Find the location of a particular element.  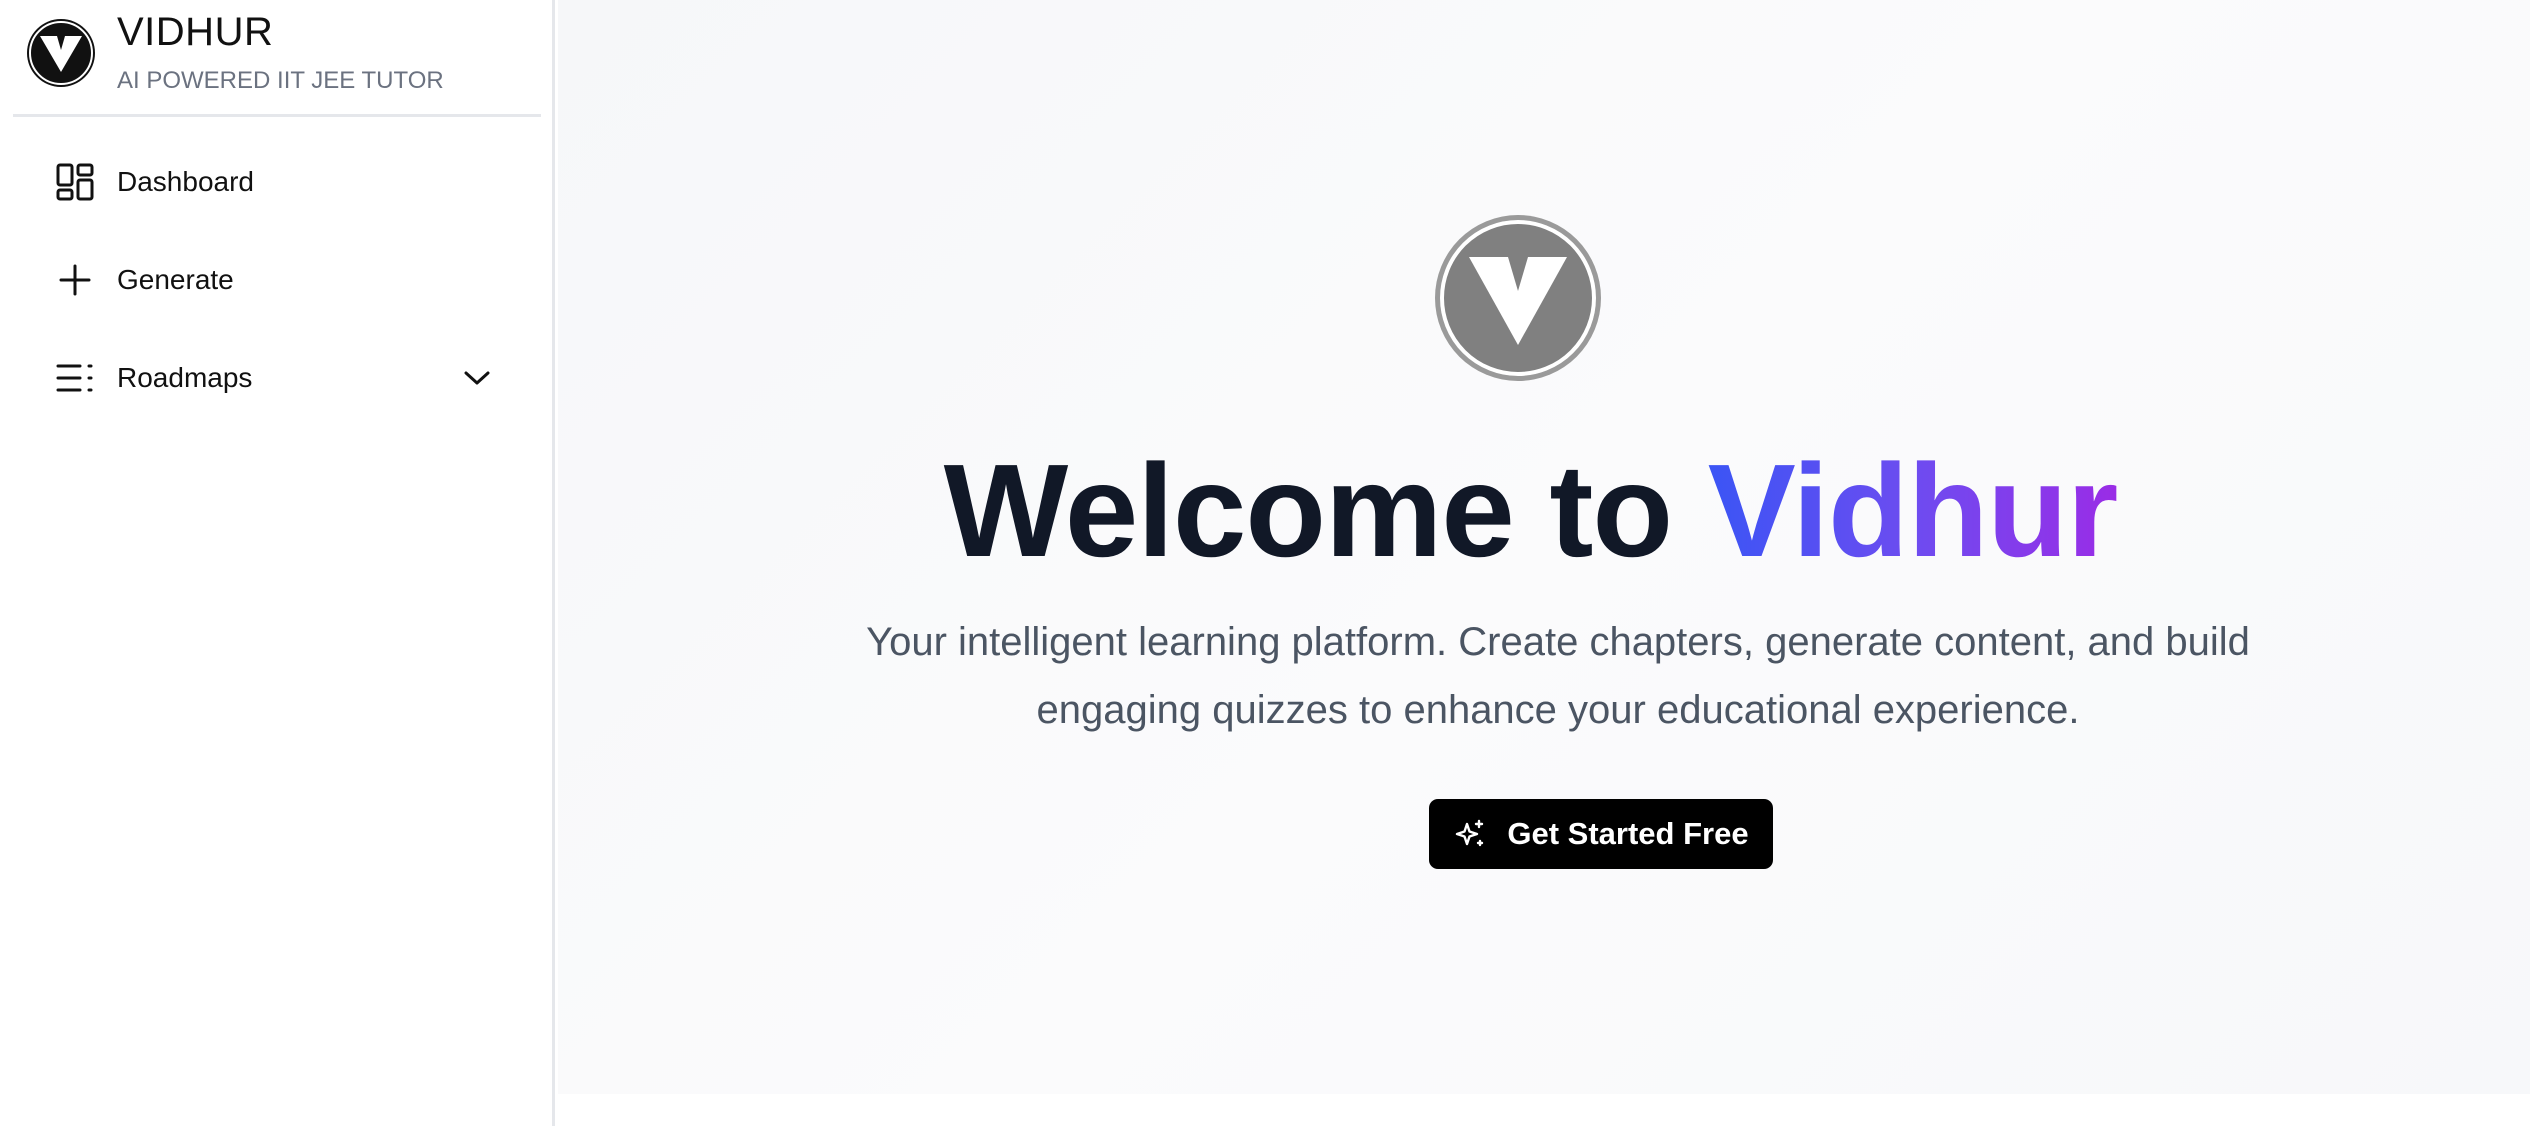

sidebar-item-generate: Generate is located at coordinates (263, 280).